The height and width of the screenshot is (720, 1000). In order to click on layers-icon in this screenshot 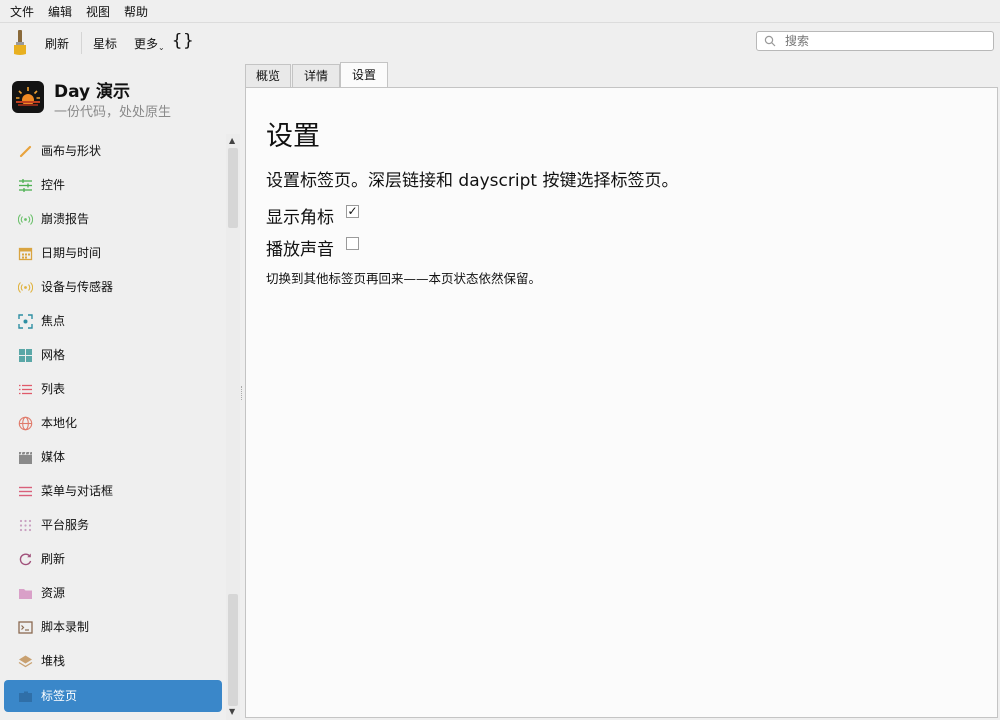, I will do `click(25, 661)`.